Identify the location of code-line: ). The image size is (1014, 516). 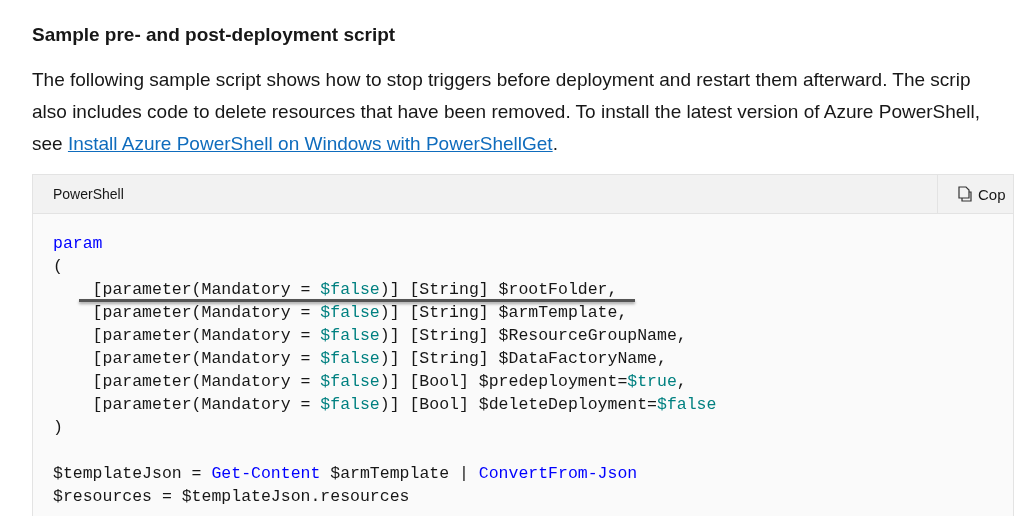
(58, 427).